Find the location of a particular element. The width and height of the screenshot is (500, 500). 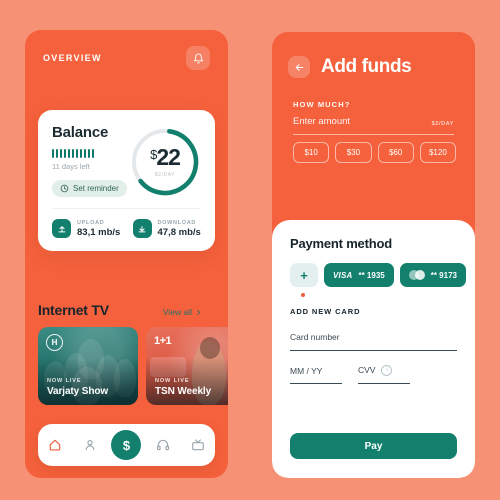

upload-label: UPLOAD is located at coordinates (91, 222).